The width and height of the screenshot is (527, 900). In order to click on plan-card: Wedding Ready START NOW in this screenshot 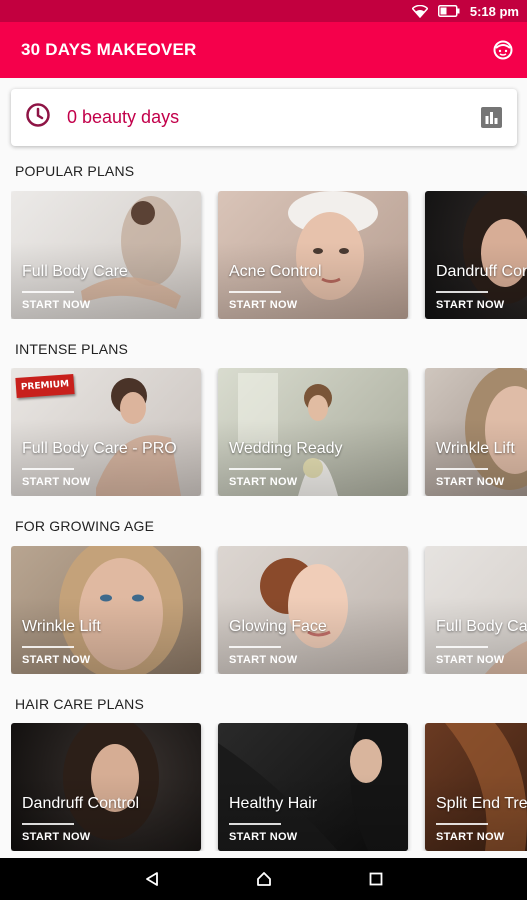, I will do `click(313, 432)`.